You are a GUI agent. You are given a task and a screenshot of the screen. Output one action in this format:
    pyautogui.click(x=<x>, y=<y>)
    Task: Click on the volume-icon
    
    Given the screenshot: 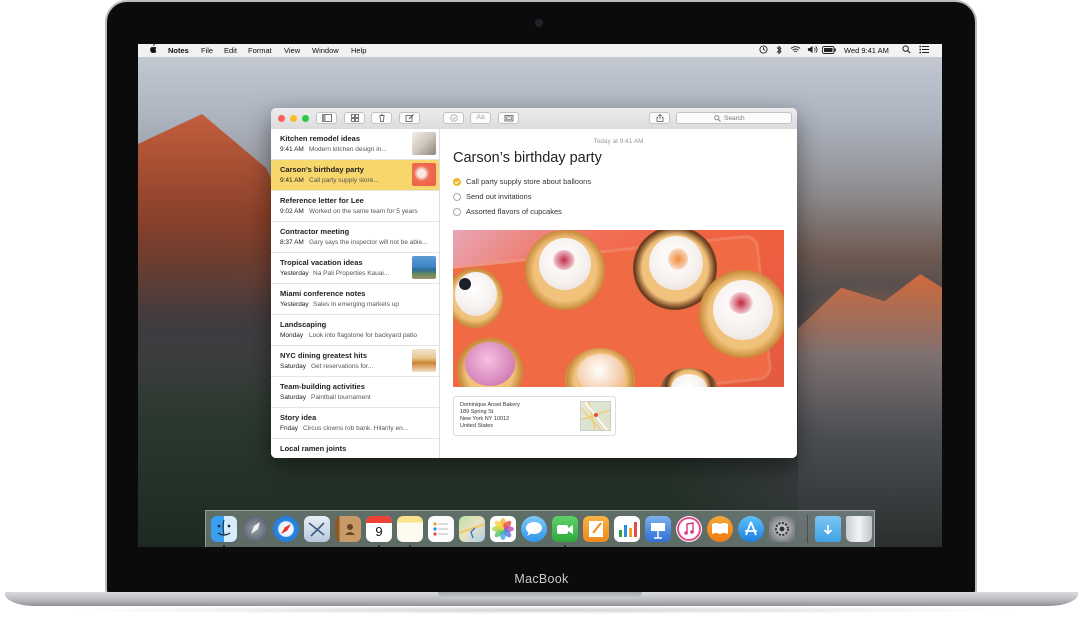 What is the action you would take?
    pyautogui.click(x=812, y=50)
    